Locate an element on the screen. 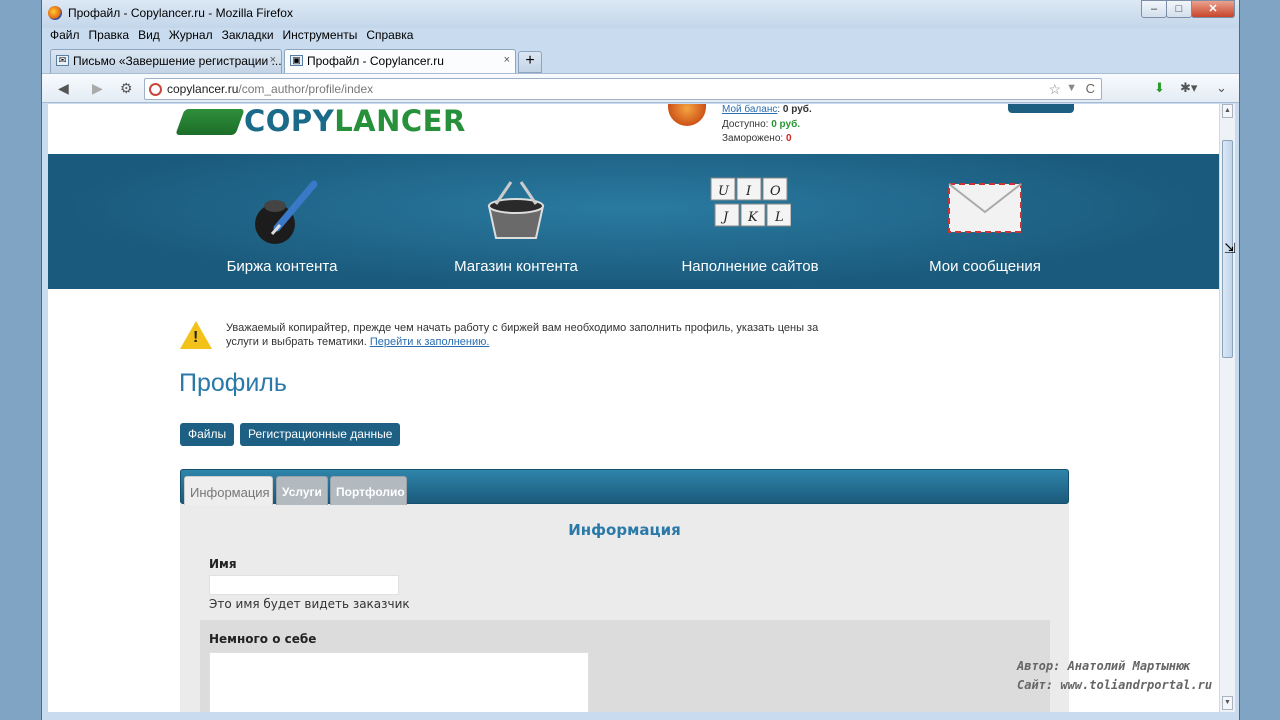 This screenshot has height=720, width=1280. new-tab-button: + is located at coordinates (530, 62).